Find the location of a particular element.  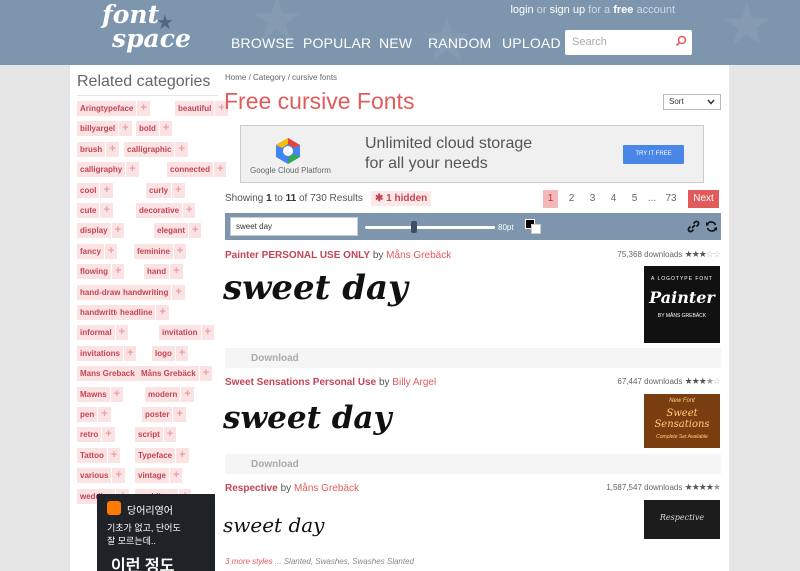

category-tag: connected + is located at coordinates (197, 170).